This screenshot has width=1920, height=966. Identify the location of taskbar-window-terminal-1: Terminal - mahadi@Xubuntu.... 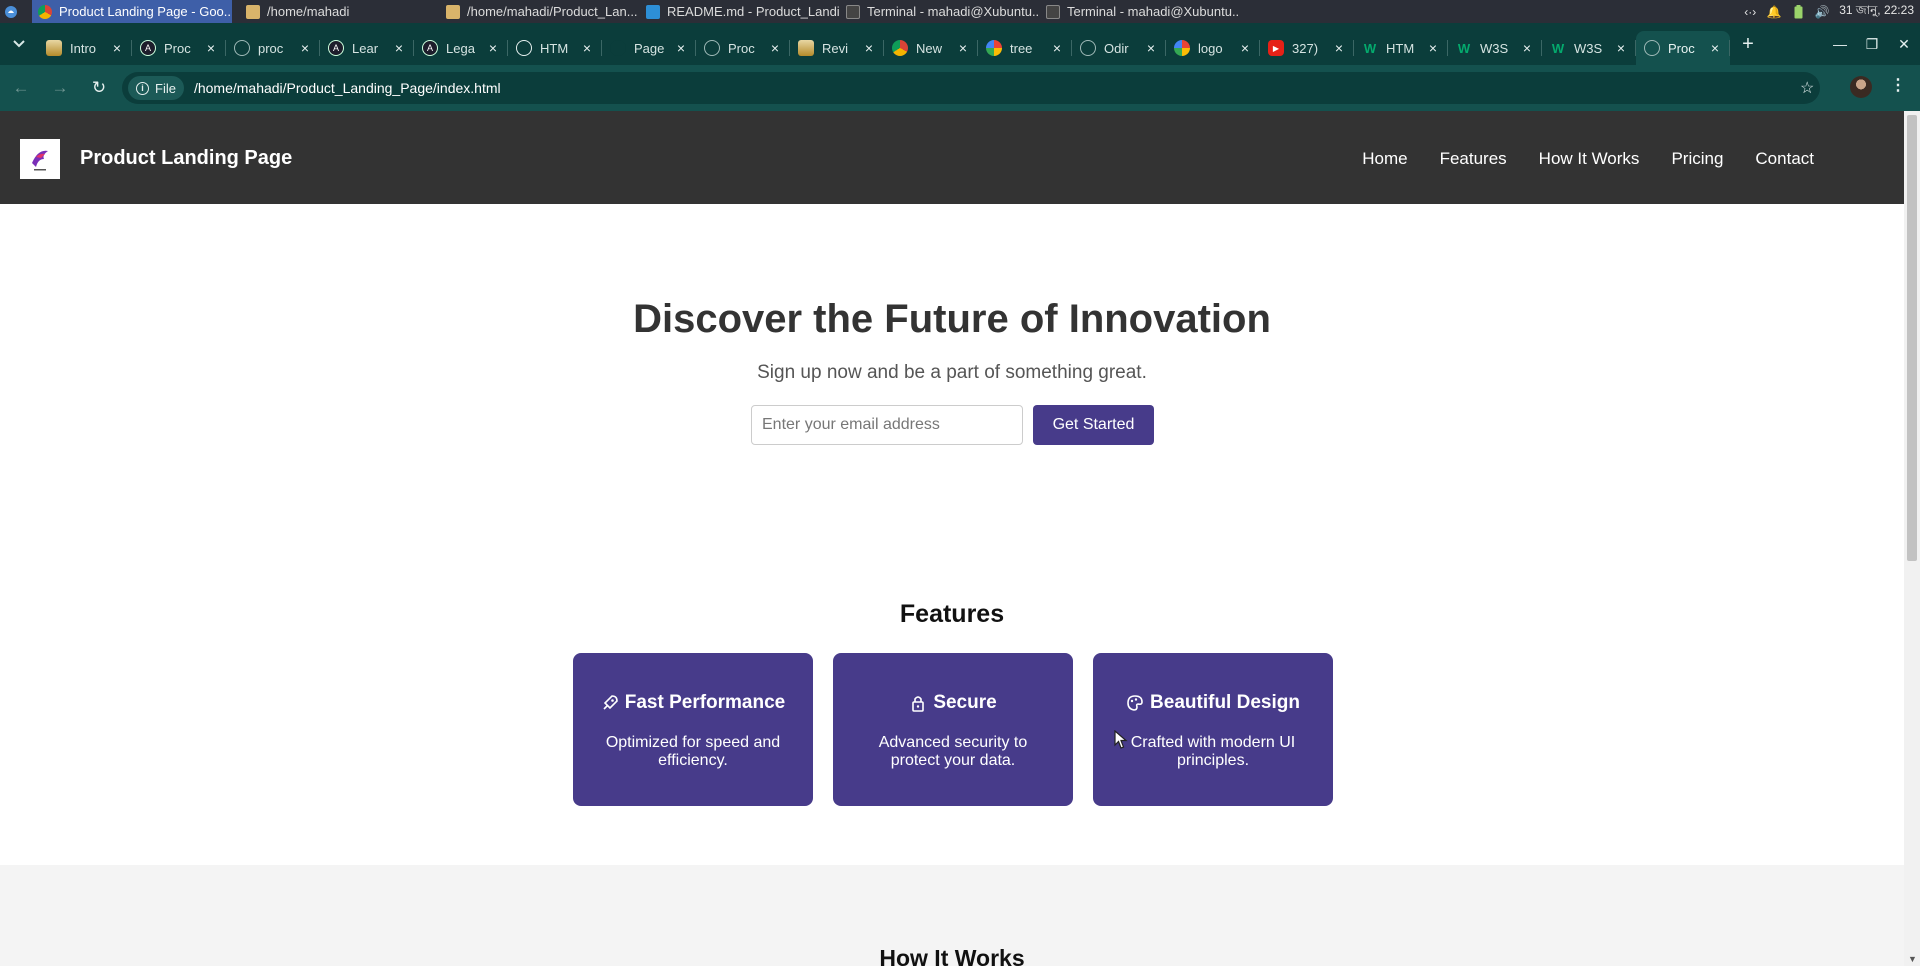
(940, 11).